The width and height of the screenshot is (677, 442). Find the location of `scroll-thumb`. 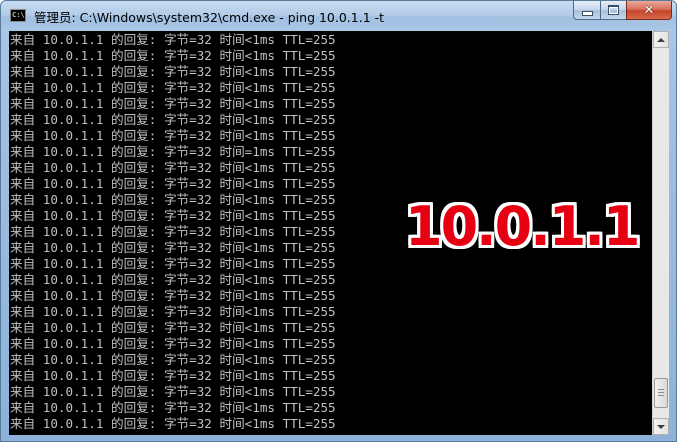

scroll-thumb is located at coordinates (661, 392).